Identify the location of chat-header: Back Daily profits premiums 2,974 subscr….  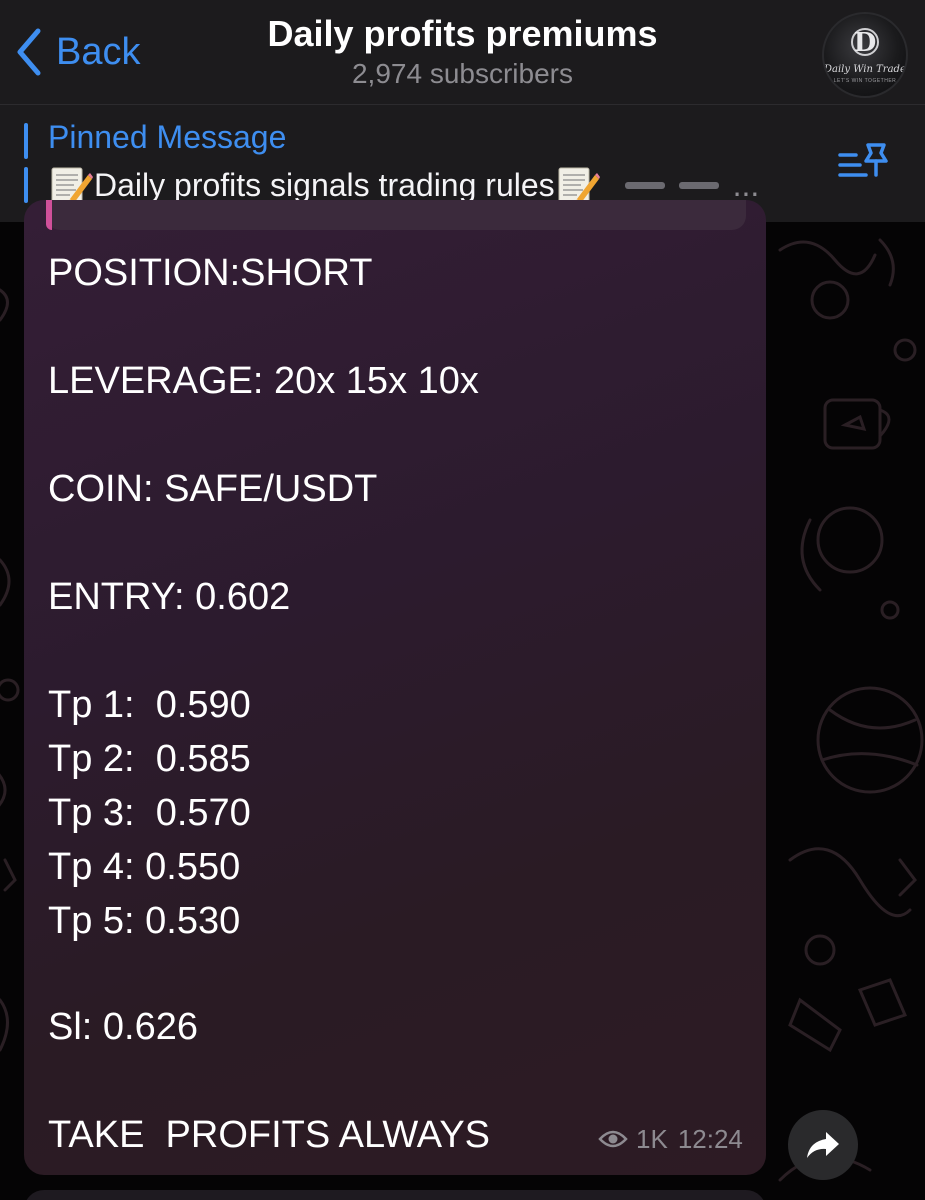
(462, 52).